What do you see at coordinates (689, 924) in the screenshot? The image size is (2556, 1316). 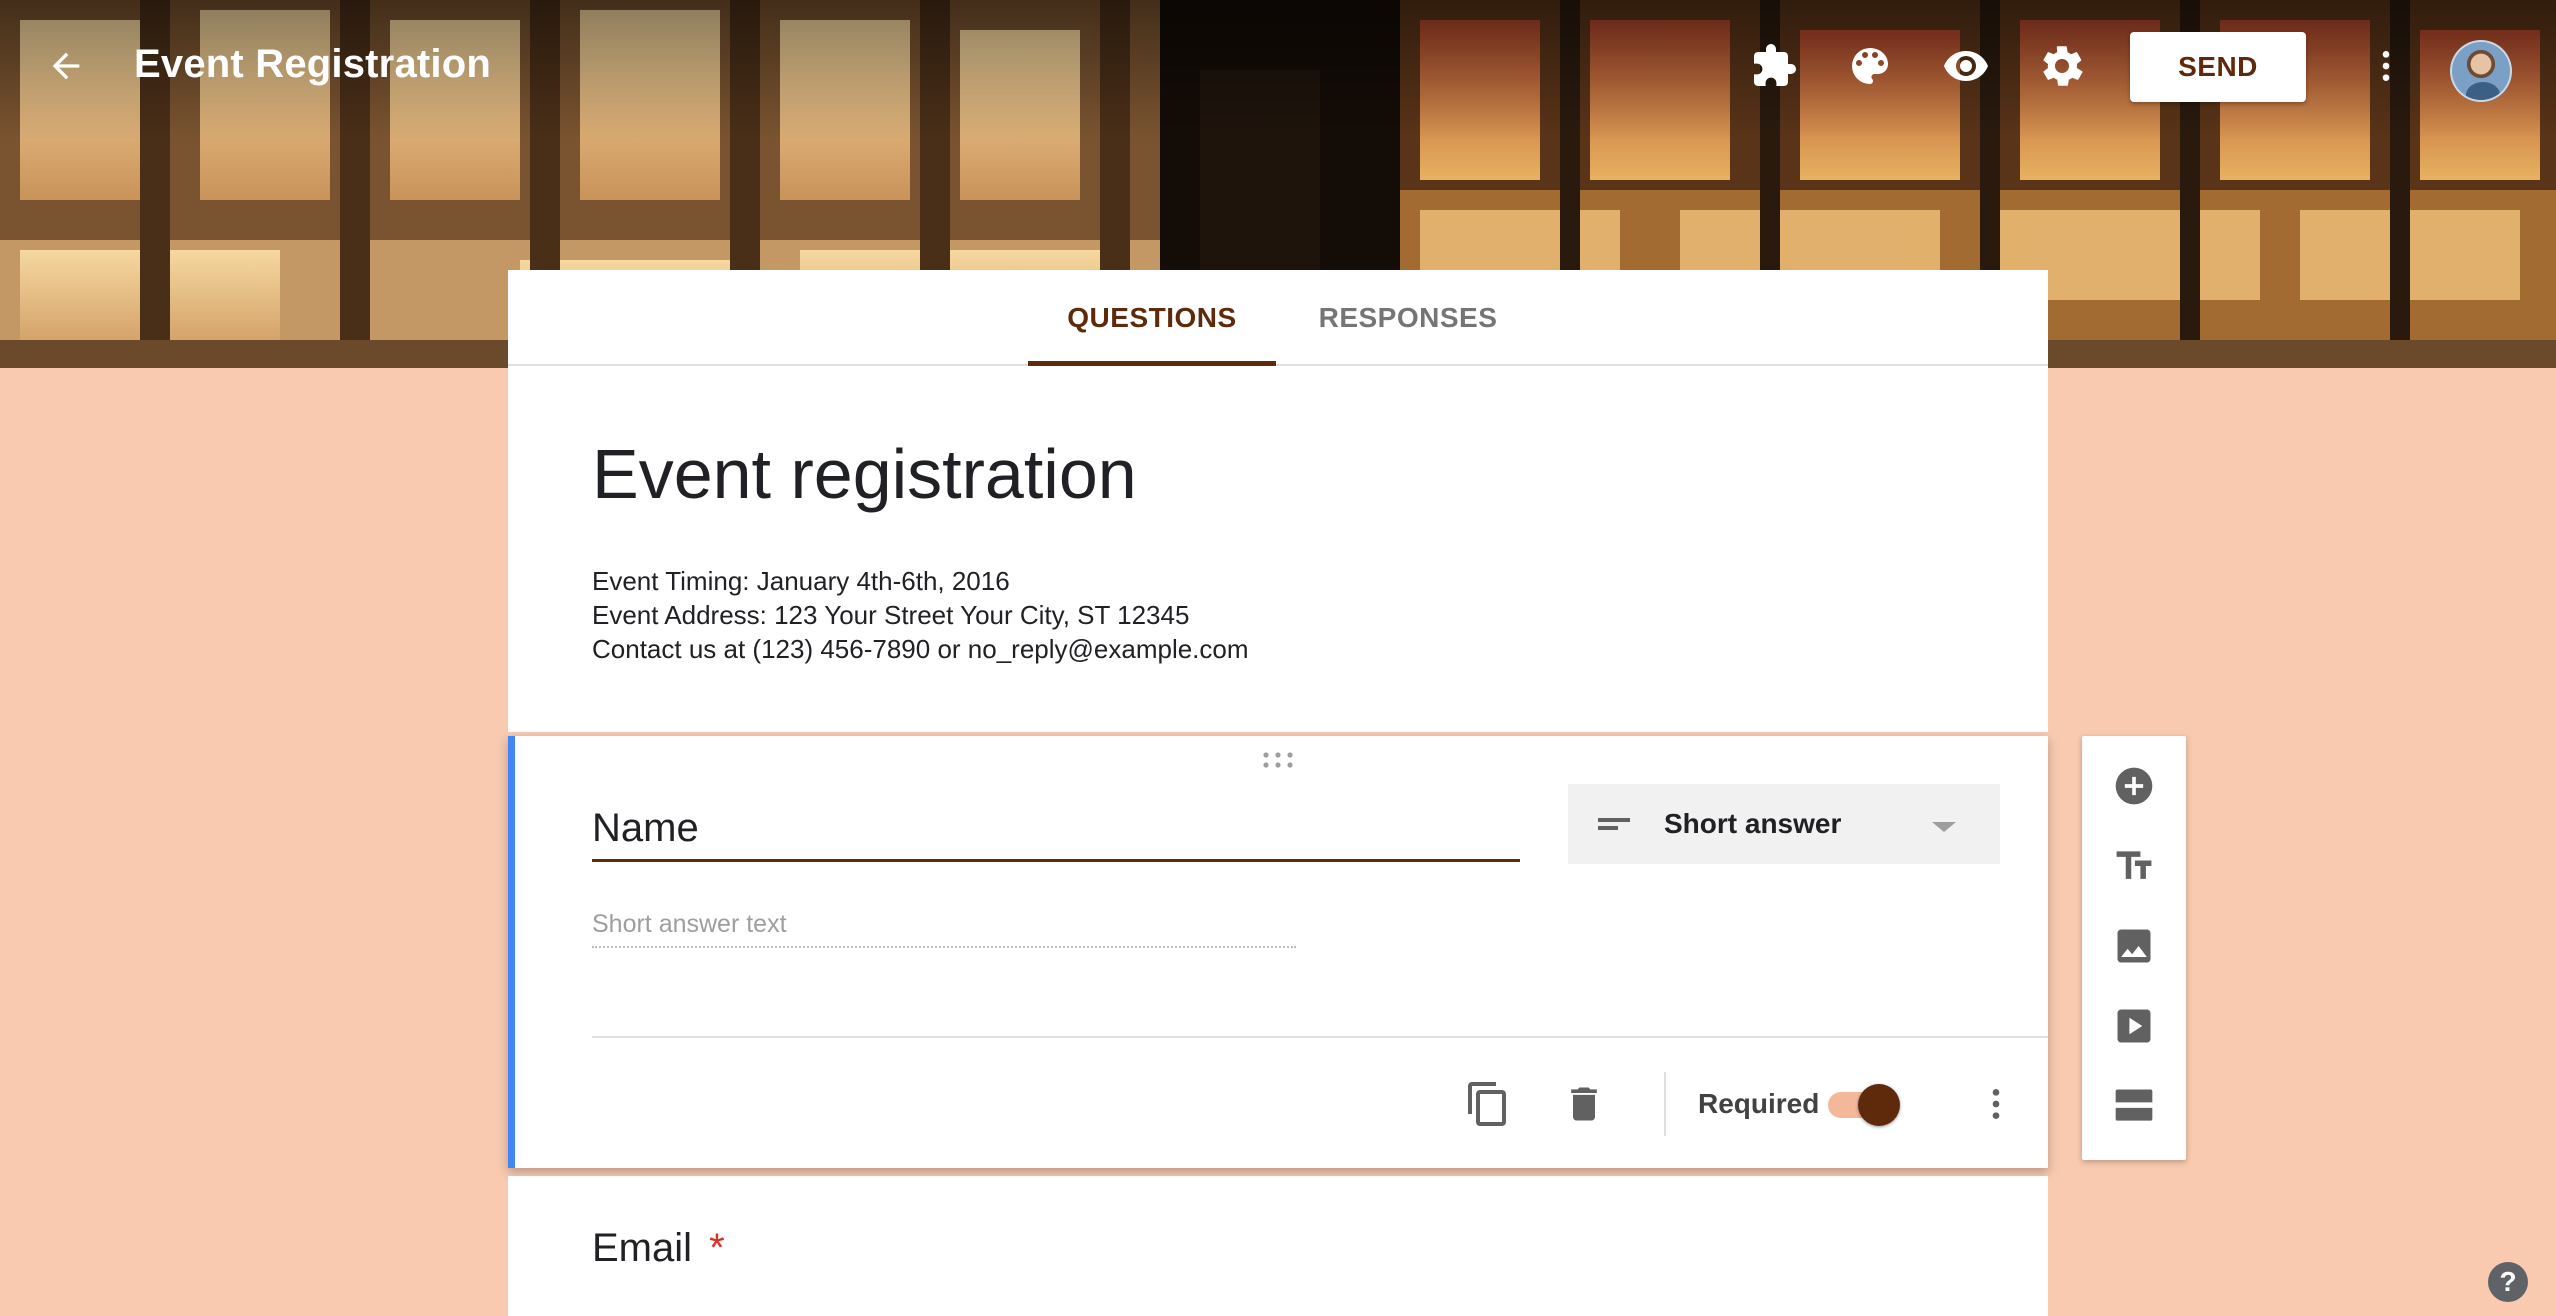 I see `short-answer-placeholder: Short answer text` at bounding box center [689, 924].